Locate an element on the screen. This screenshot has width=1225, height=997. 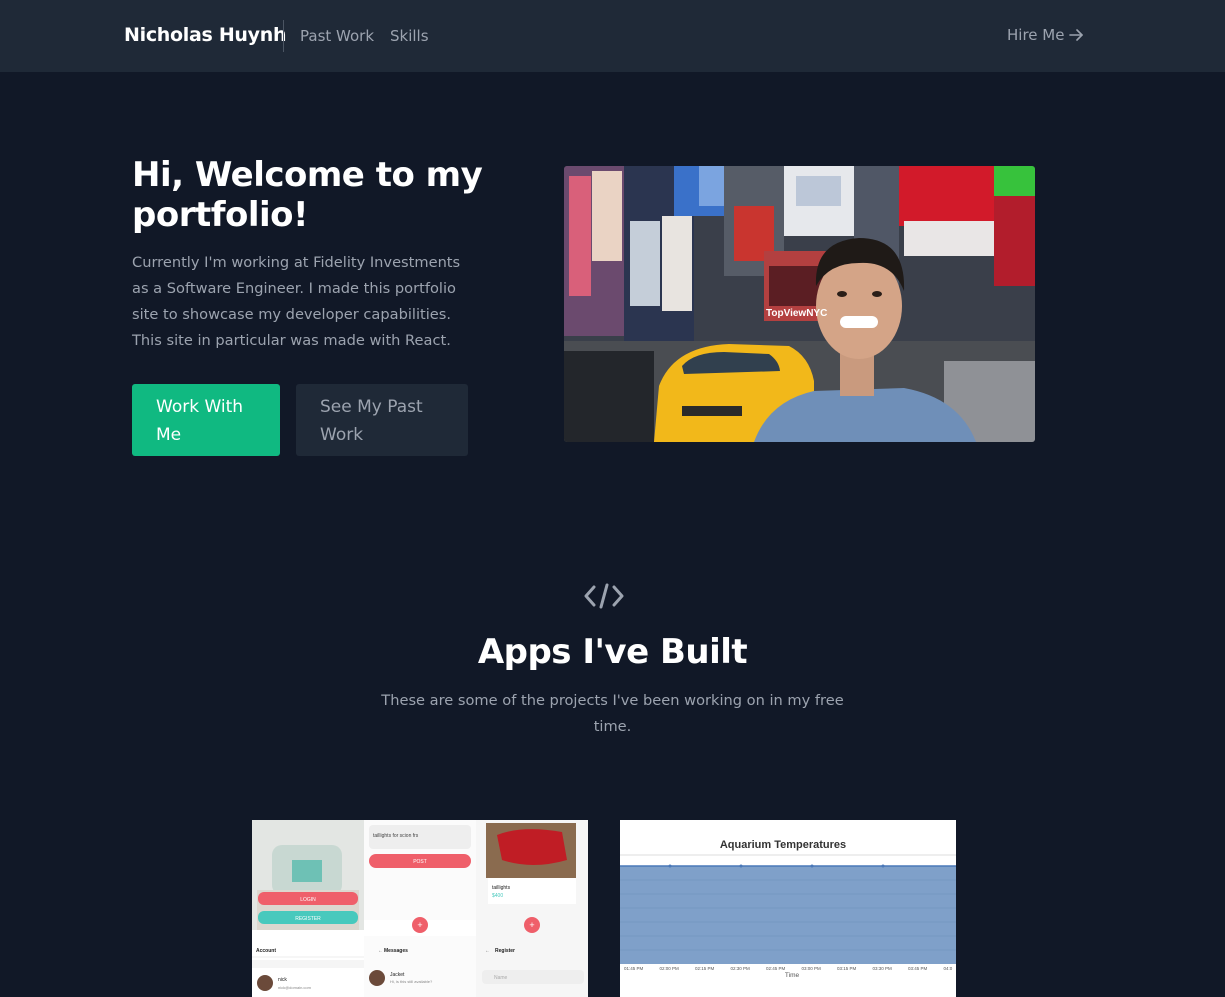
nav-divider is located at coordinates (283, 36).